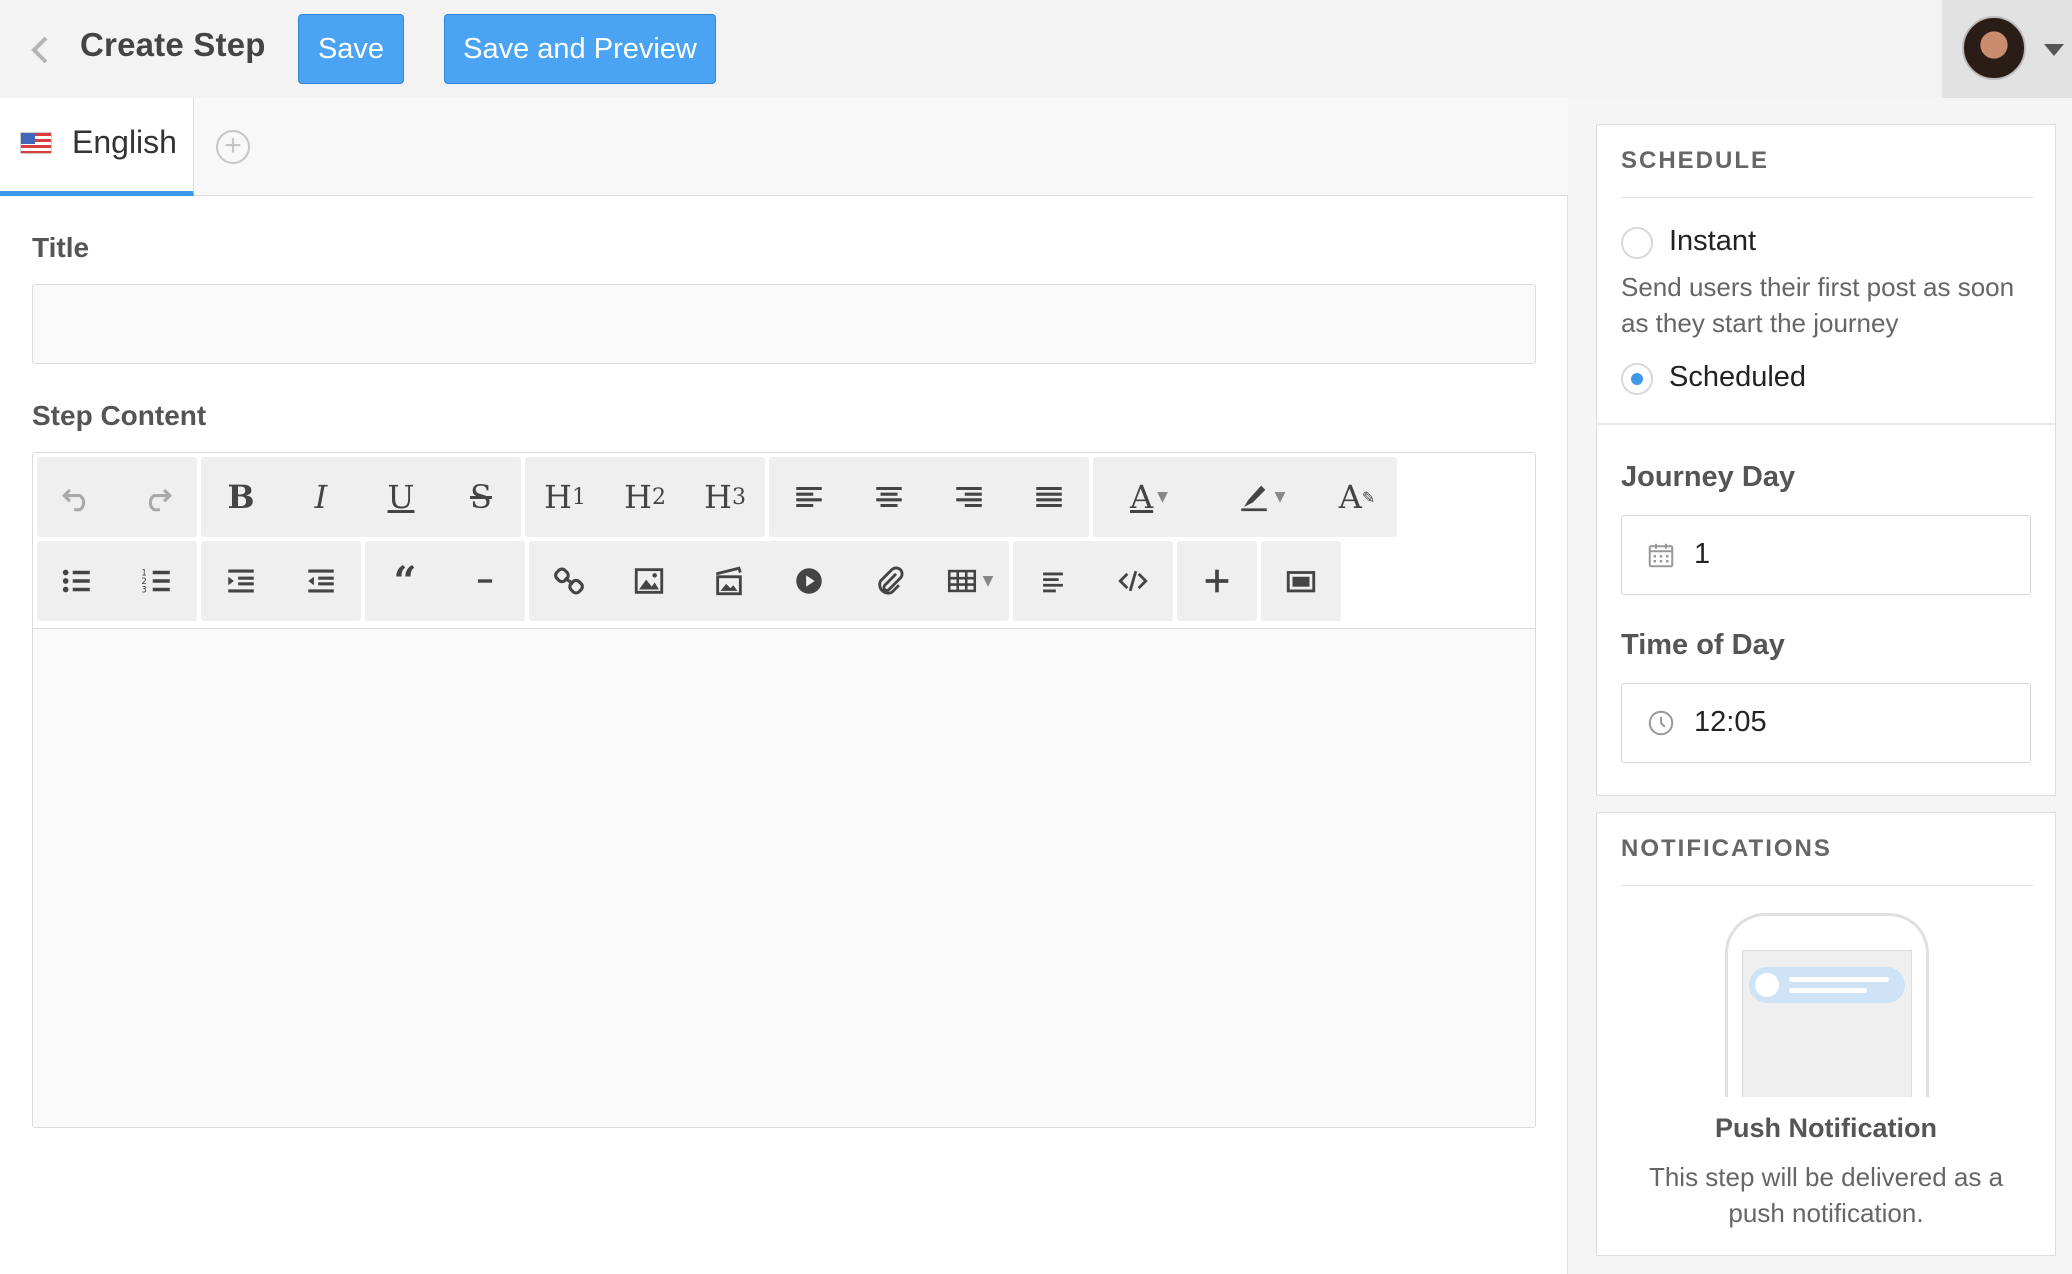 The image size is (2072, 1274). Describe the element at coordinates (321, 497) in the screenshot. I see `italic-icon: I` at that location.